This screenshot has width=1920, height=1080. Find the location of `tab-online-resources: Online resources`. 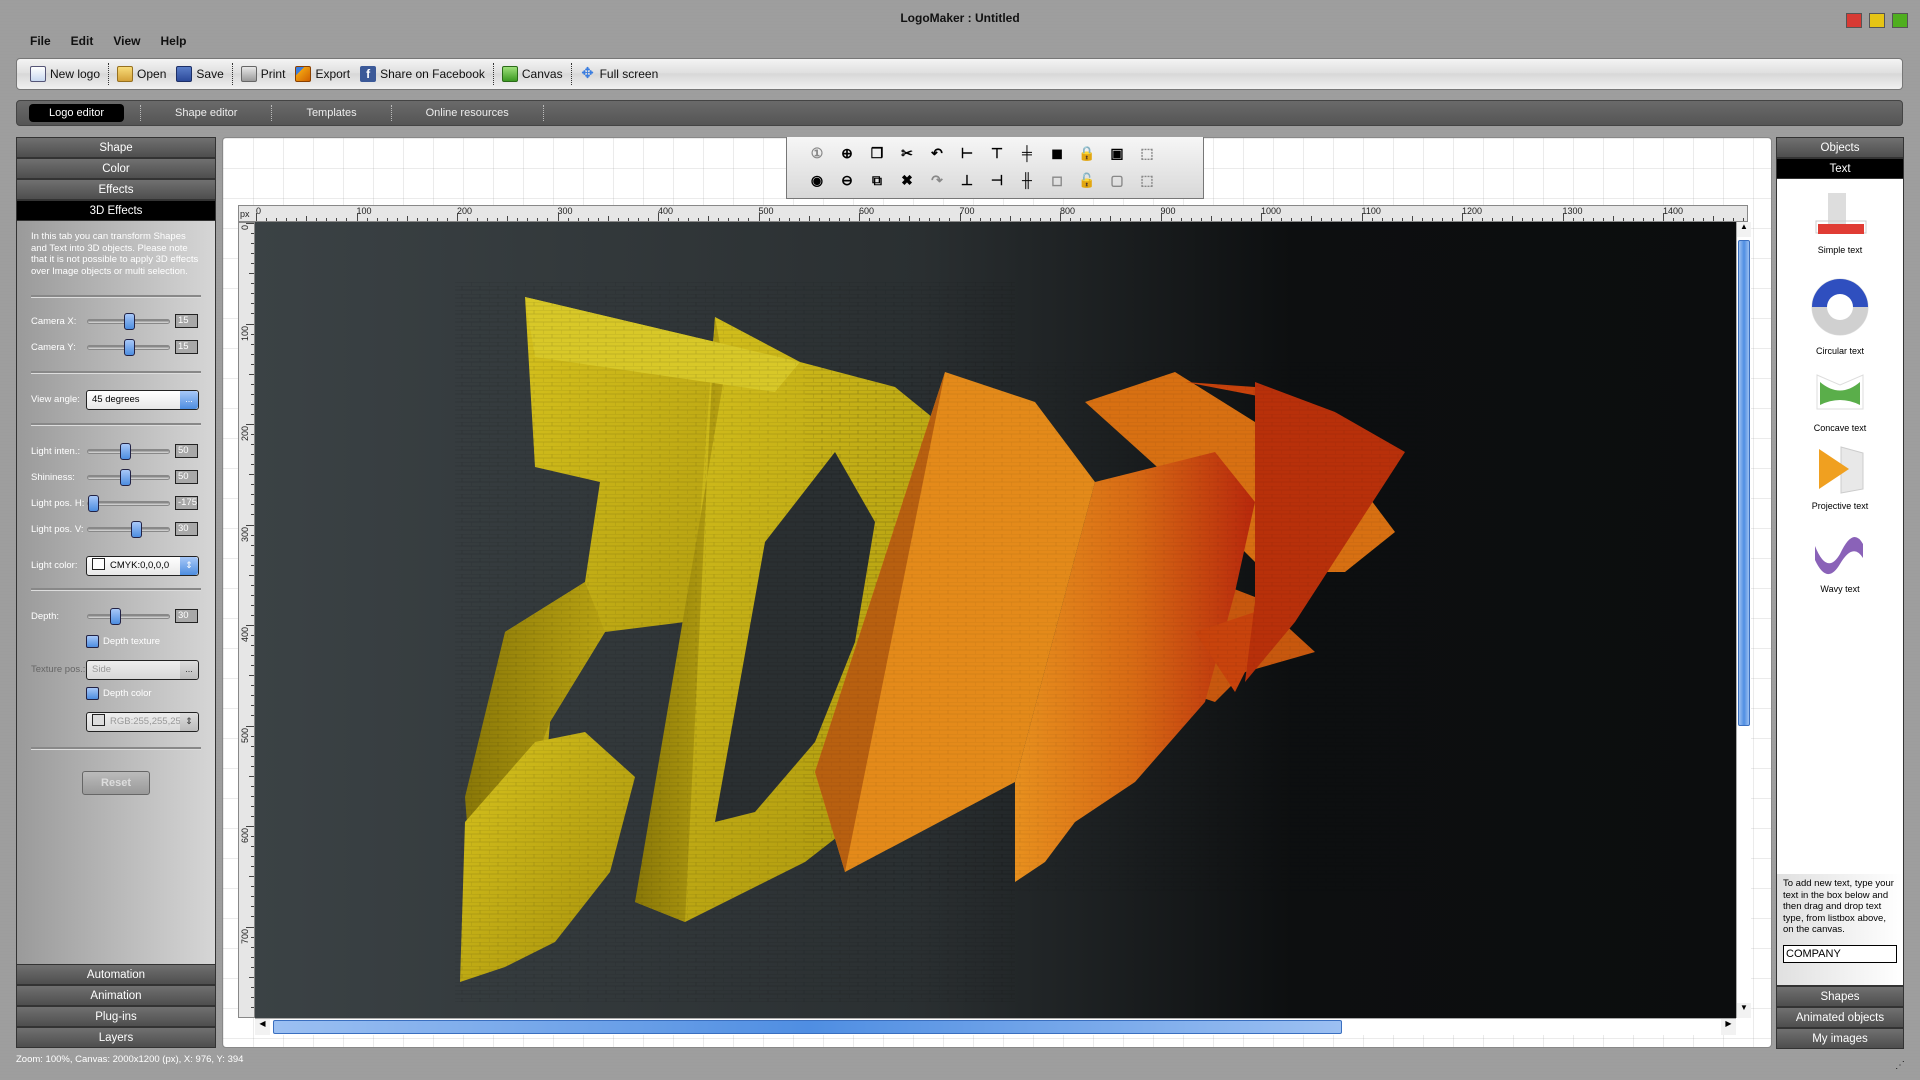

tab-online-resources: Online resources is located at coordinates (467, 113).